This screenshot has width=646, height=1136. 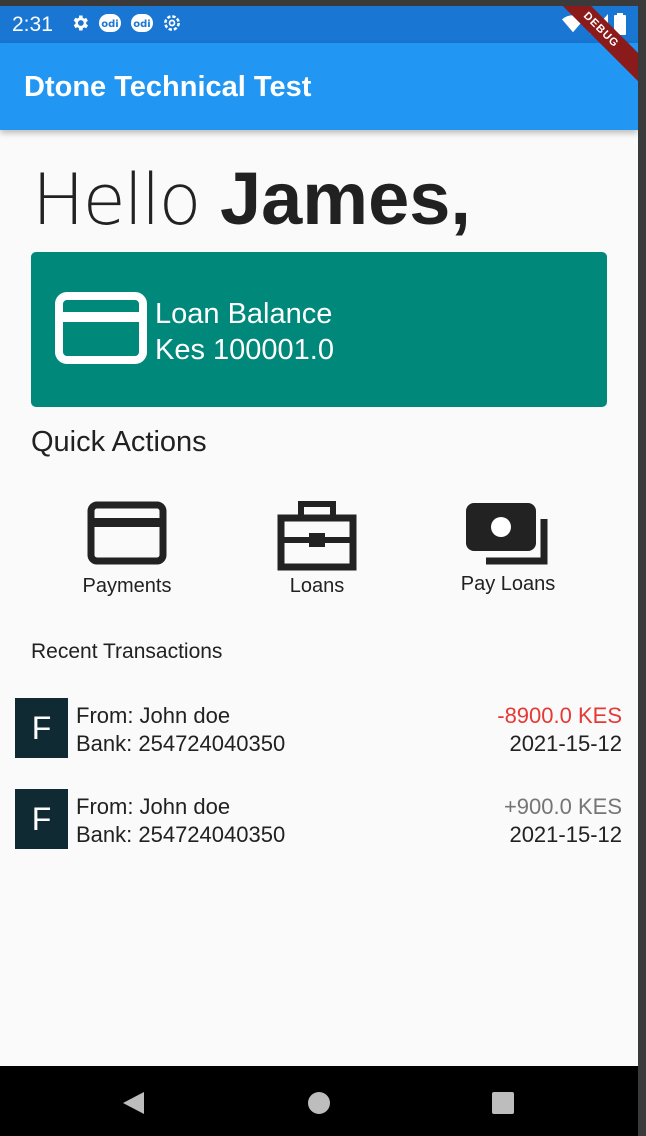 I want to click on loan-balance-amount: Kes 100001.0, so click(x=244, y=350).